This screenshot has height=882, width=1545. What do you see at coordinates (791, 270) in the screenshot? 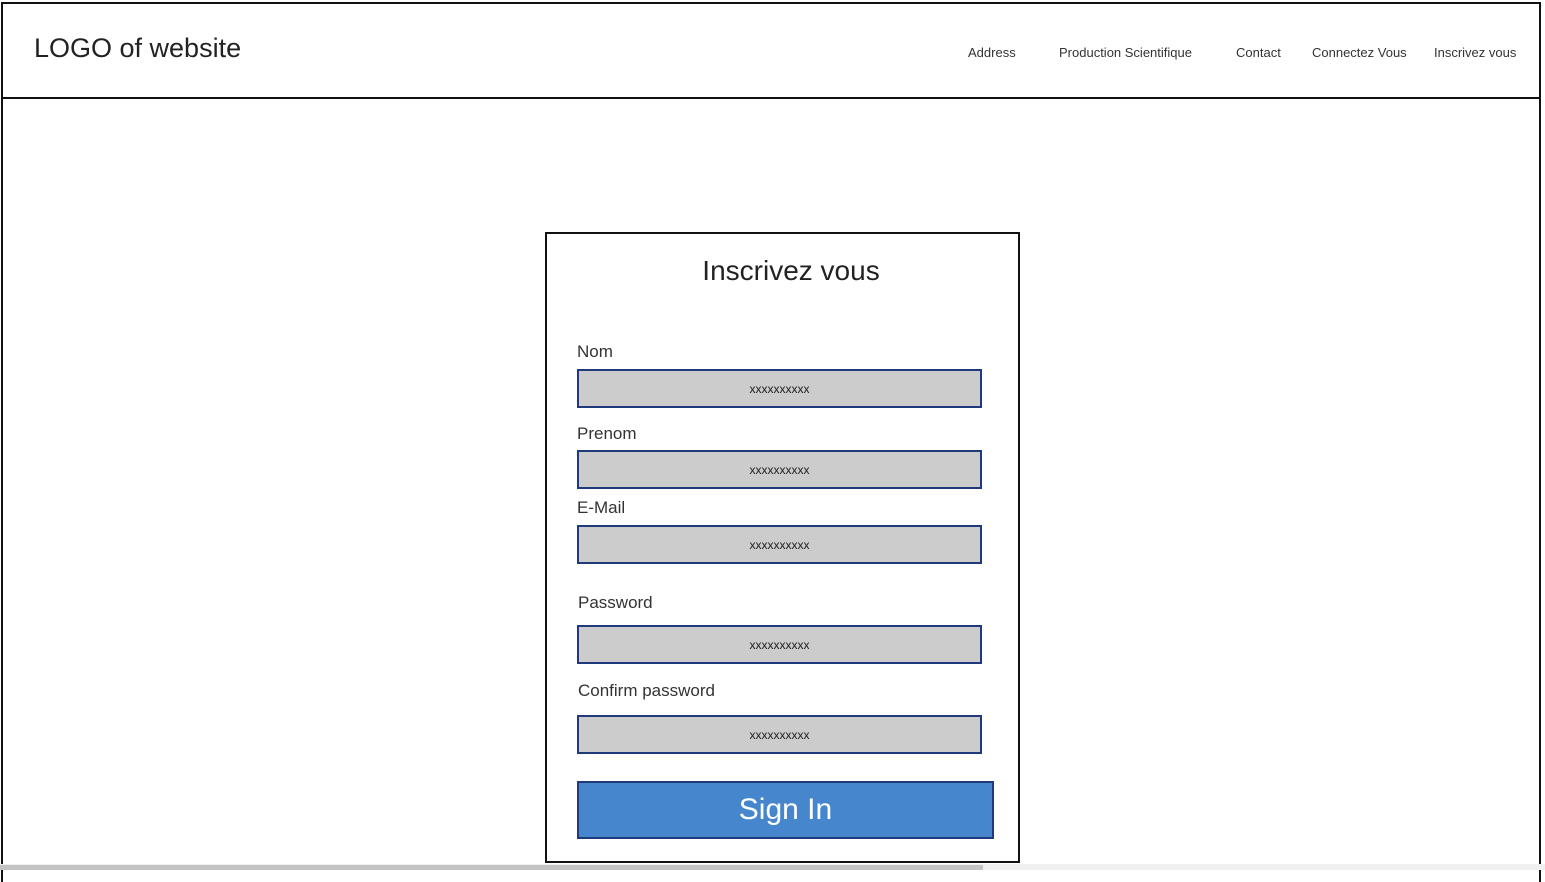
I see `signup-title: Inscrivez vous` at bounding box center [791, 270].